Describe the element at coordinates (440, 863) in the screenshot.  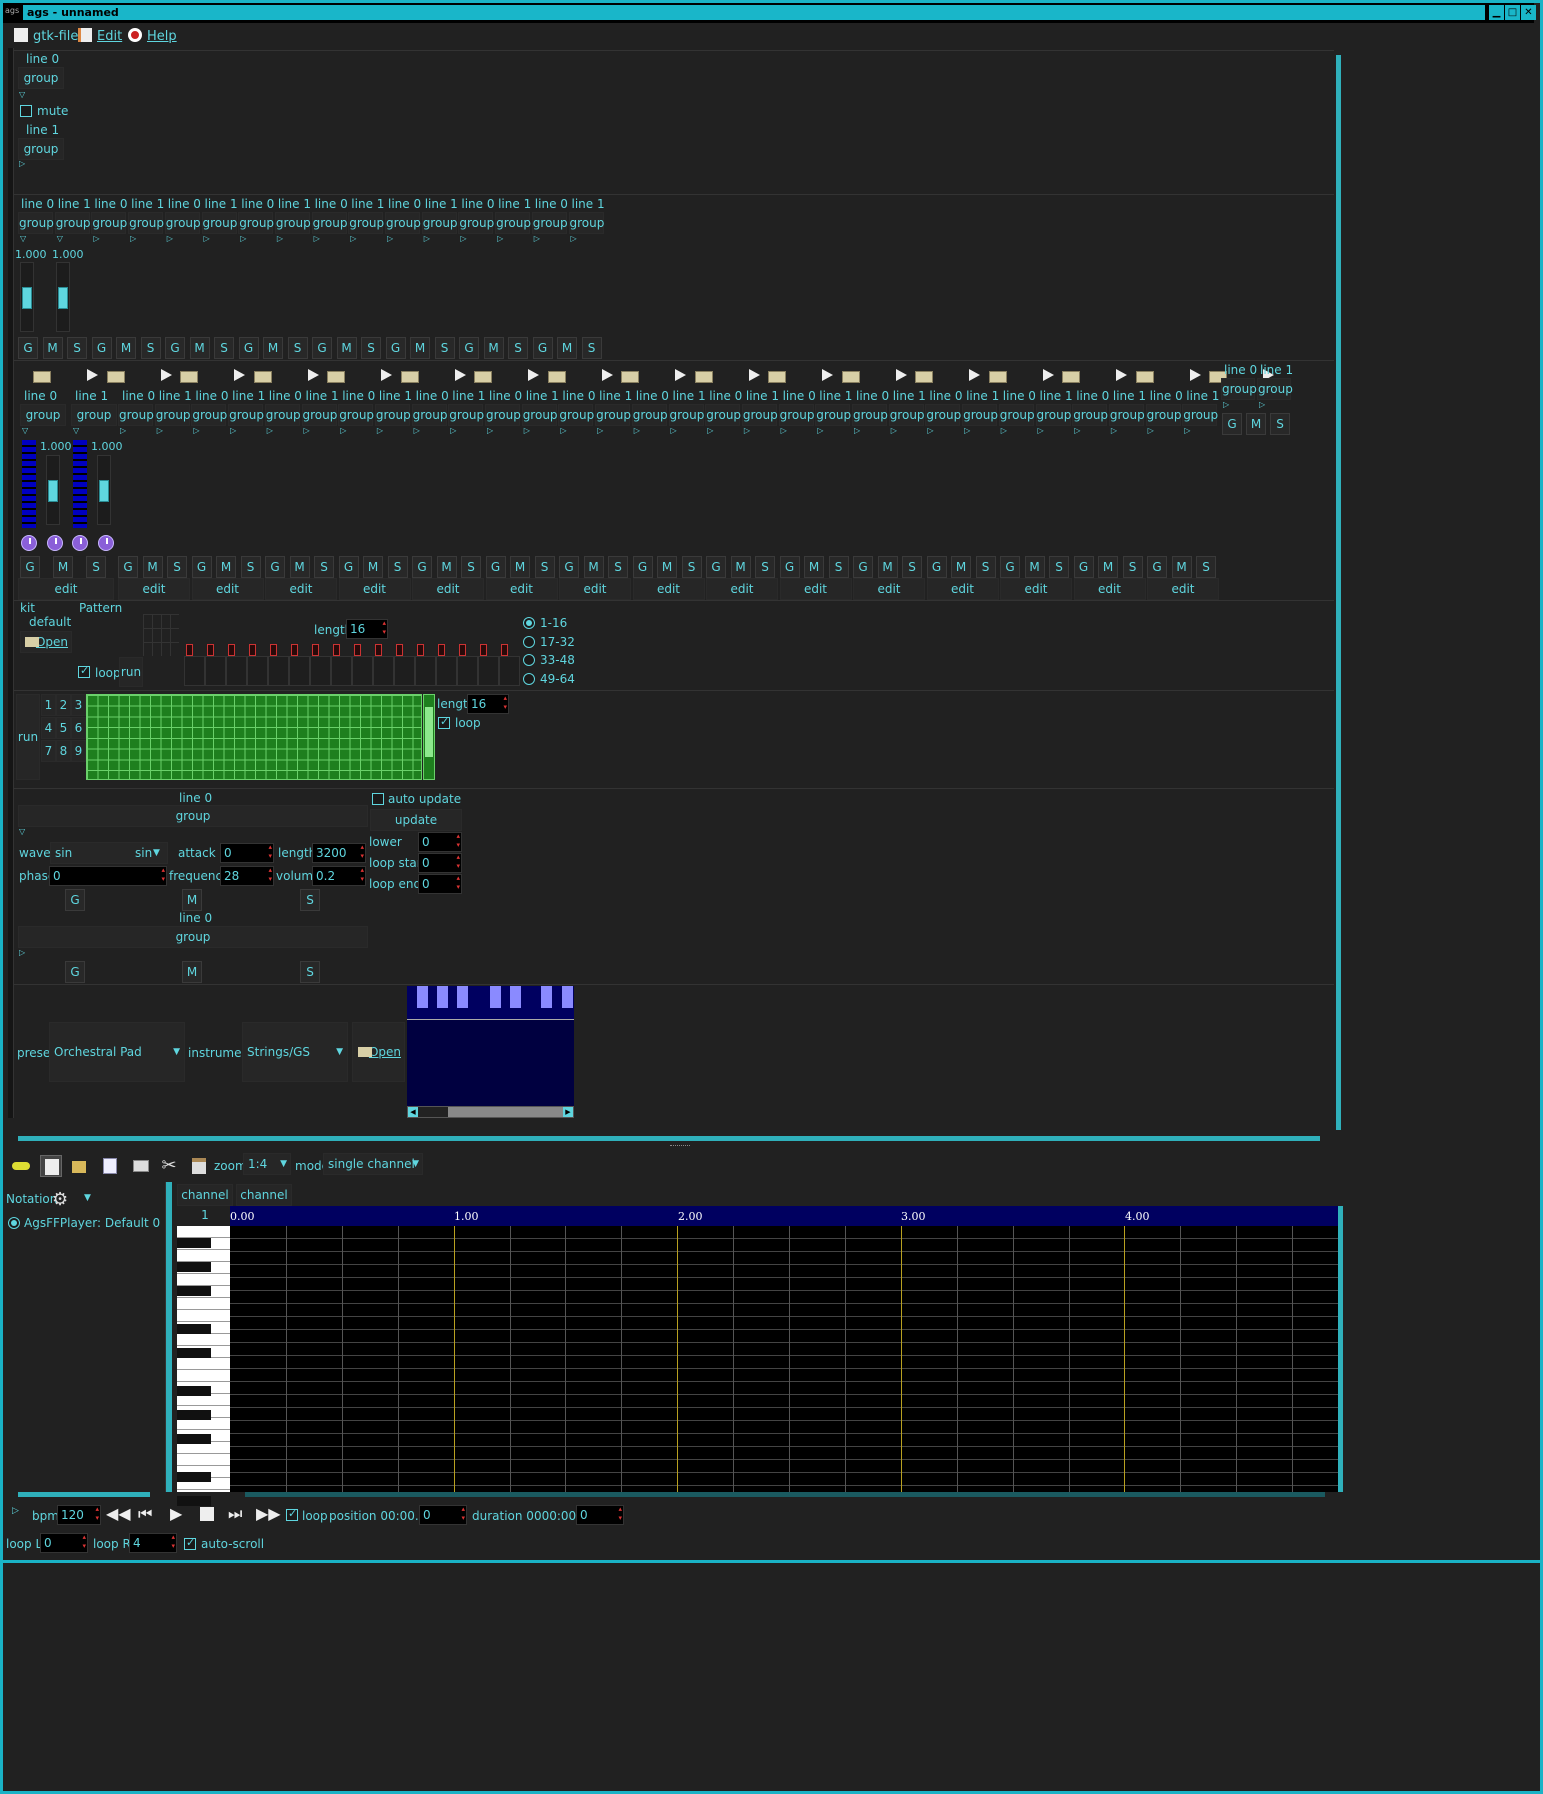
I see `loop-start-spin: 0` at that location.